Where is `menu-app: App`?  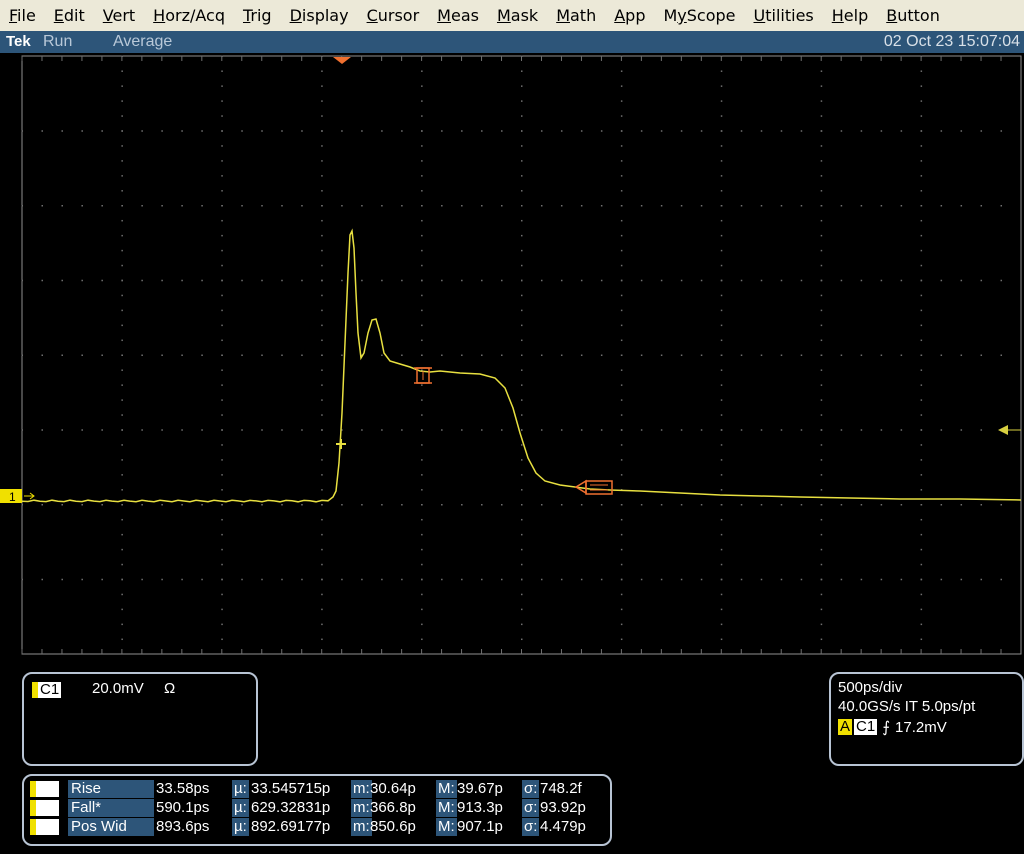 menu-app: App is located at coordinates (629, 15).